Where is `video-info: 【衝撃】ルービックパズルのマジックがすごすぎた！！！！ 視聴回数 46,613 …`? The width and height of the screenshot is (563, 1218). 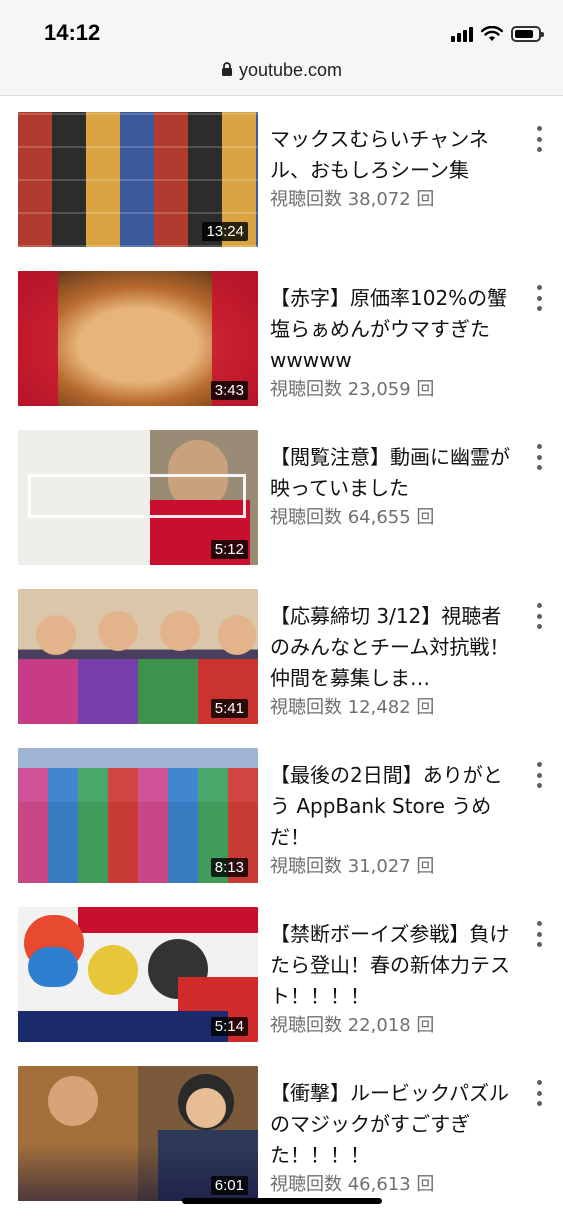 video-info: 【衝撃】ルービックパズルのマジックがすごすぎた！！！！ 視聴回数 46,613 … is located at coordinates (394, 1137).